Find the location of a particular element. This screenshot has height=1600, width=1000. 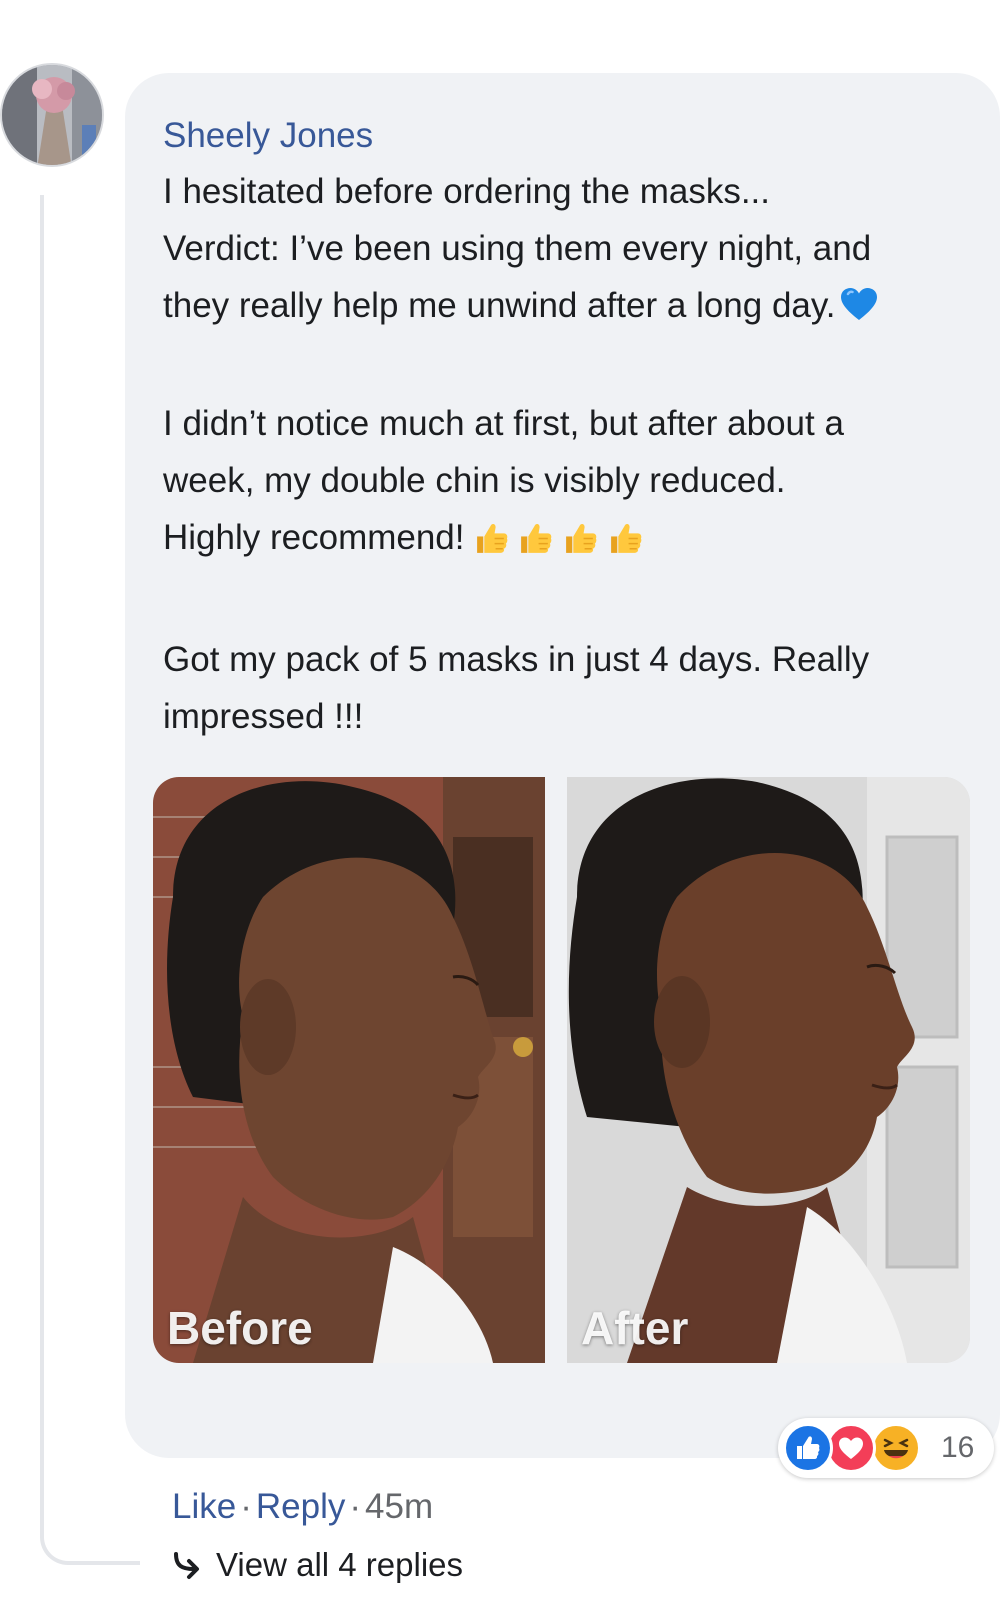

commenter-avatar is located at coordinates (52, 115).